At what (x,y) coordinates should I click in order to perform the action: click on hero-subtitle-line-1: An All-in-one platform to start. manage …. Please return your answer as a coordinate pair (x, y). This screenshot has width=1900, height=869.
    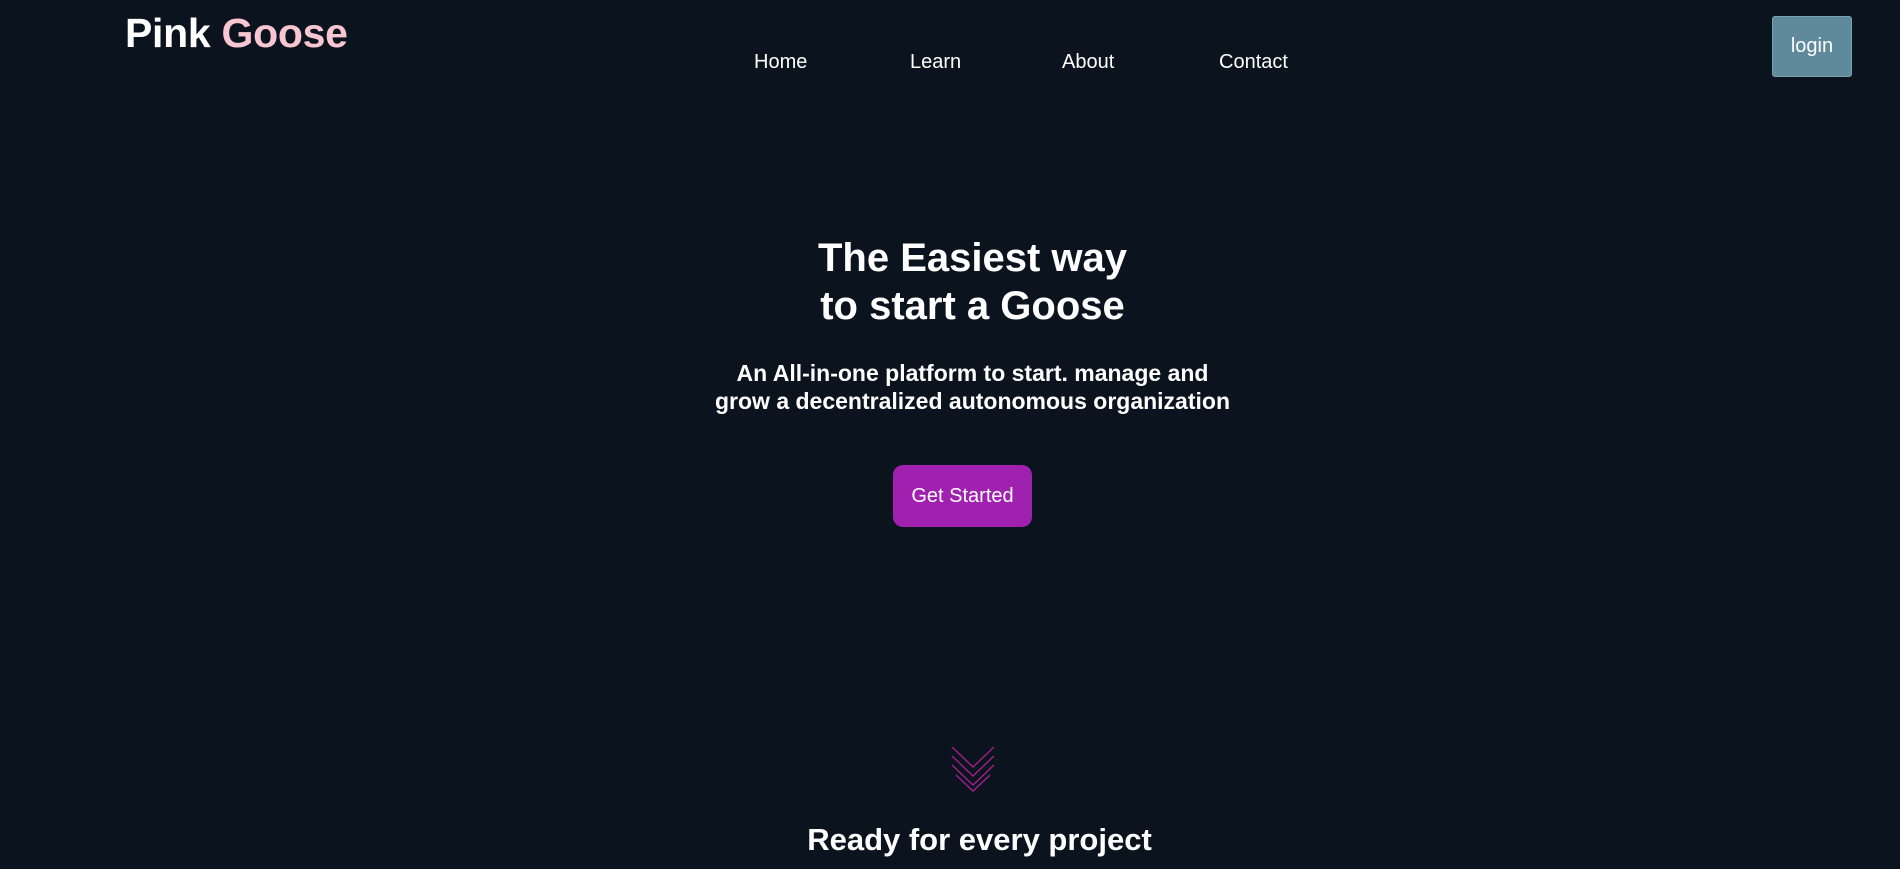
    Looking at the image, I should click on (972, 373).